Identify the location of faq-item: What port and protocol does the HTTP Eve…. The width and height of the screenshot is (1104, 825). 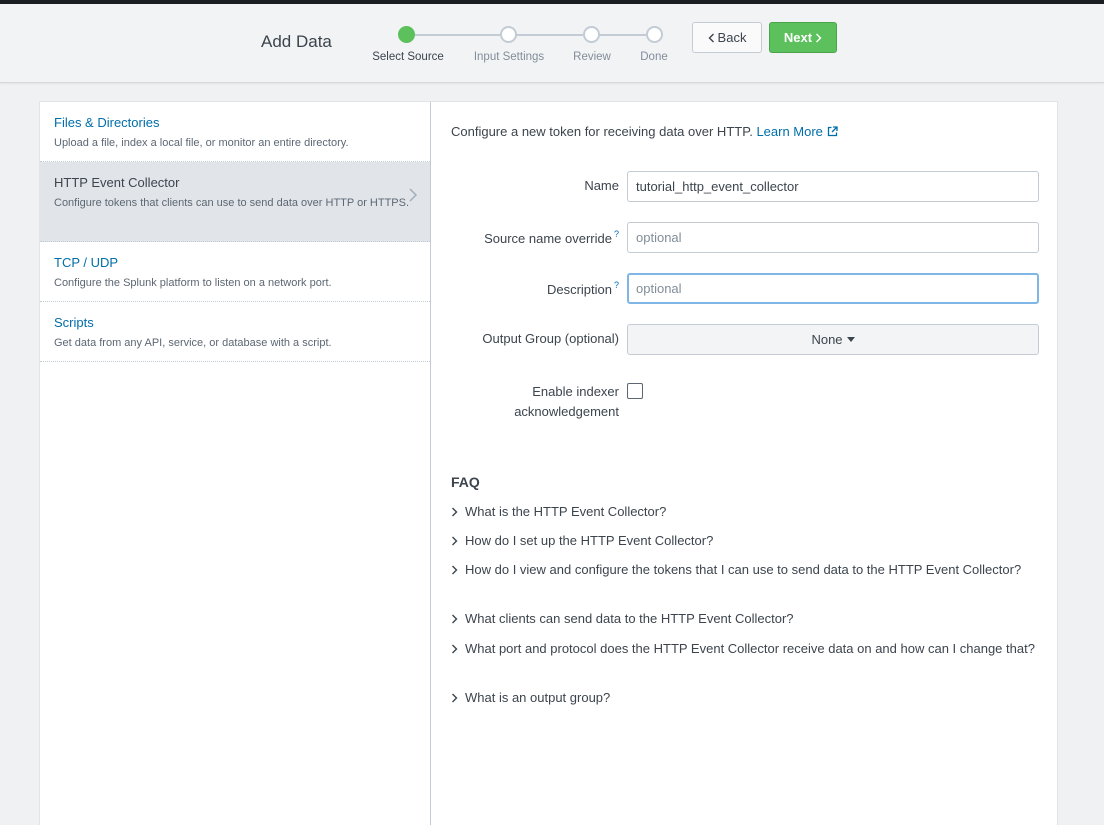
(746, 649).